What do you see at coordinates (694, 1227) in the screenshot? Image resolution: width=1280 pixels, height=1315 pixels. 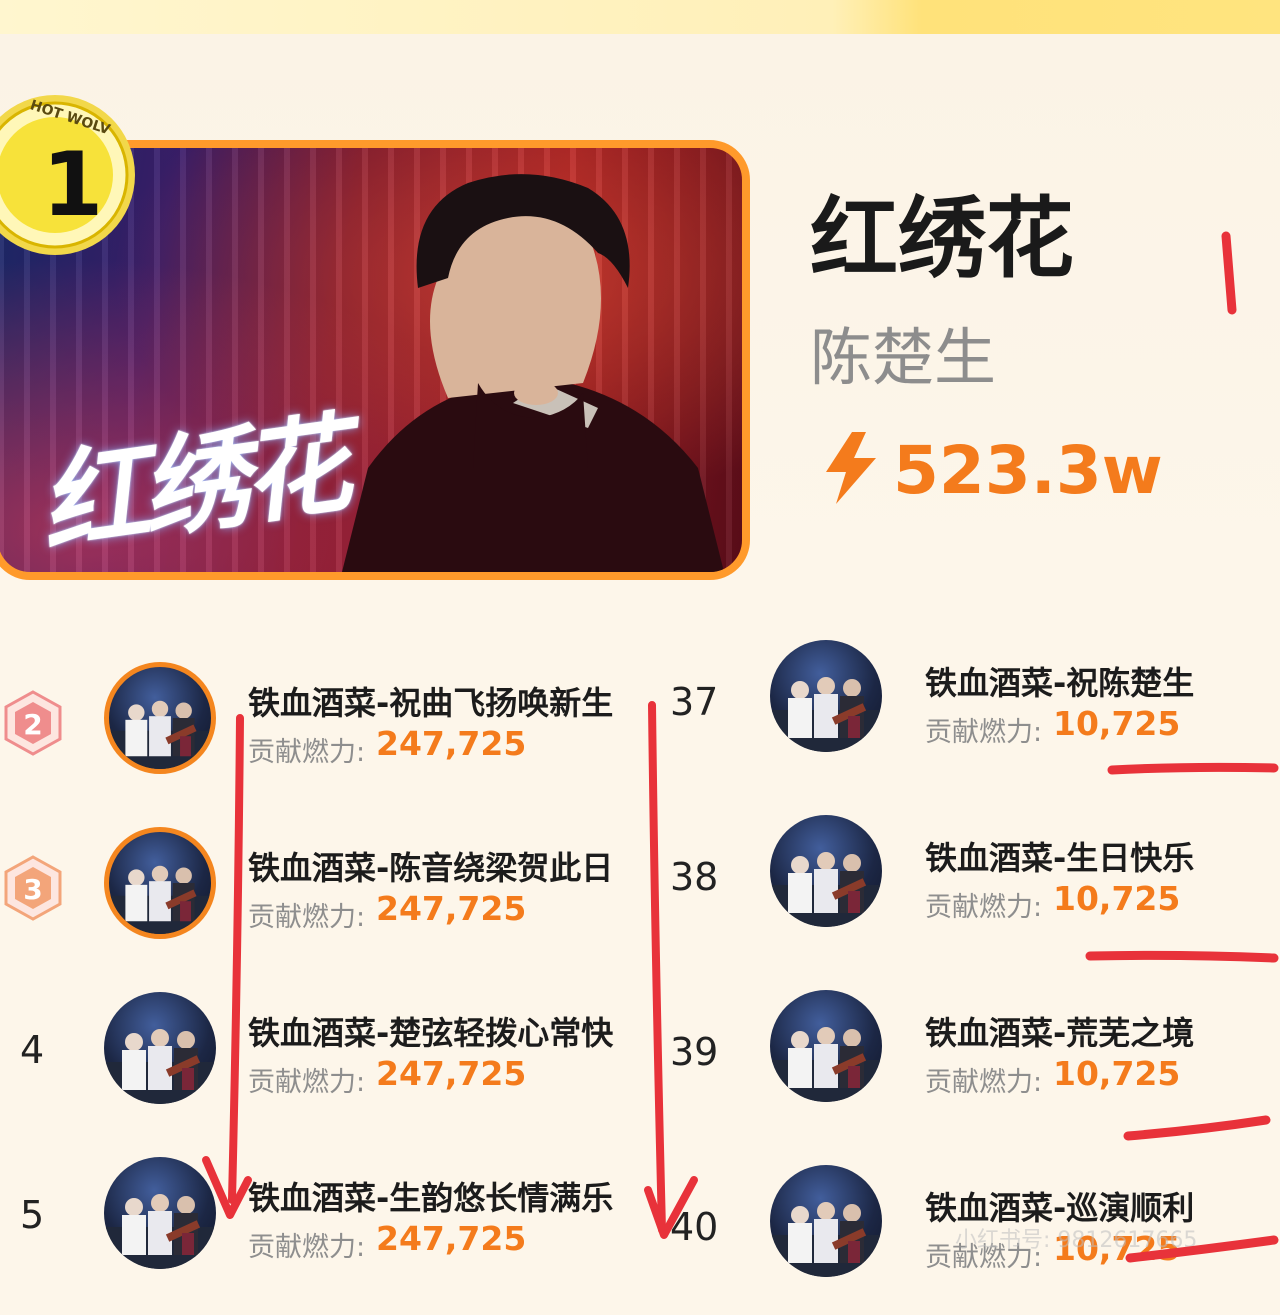 I see `rank-number: 40` at bounding box center [694, 1227].